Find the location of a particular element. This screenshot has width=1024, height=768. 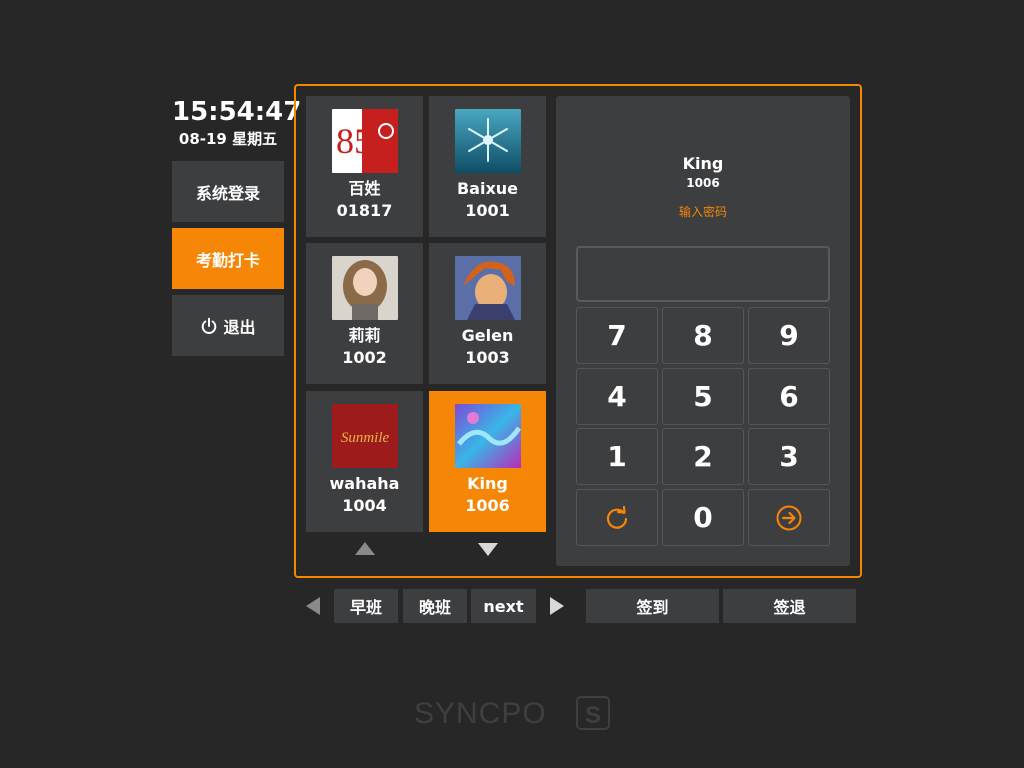

brand-logo: SYNCPO S is located at coordinates (512, 713).